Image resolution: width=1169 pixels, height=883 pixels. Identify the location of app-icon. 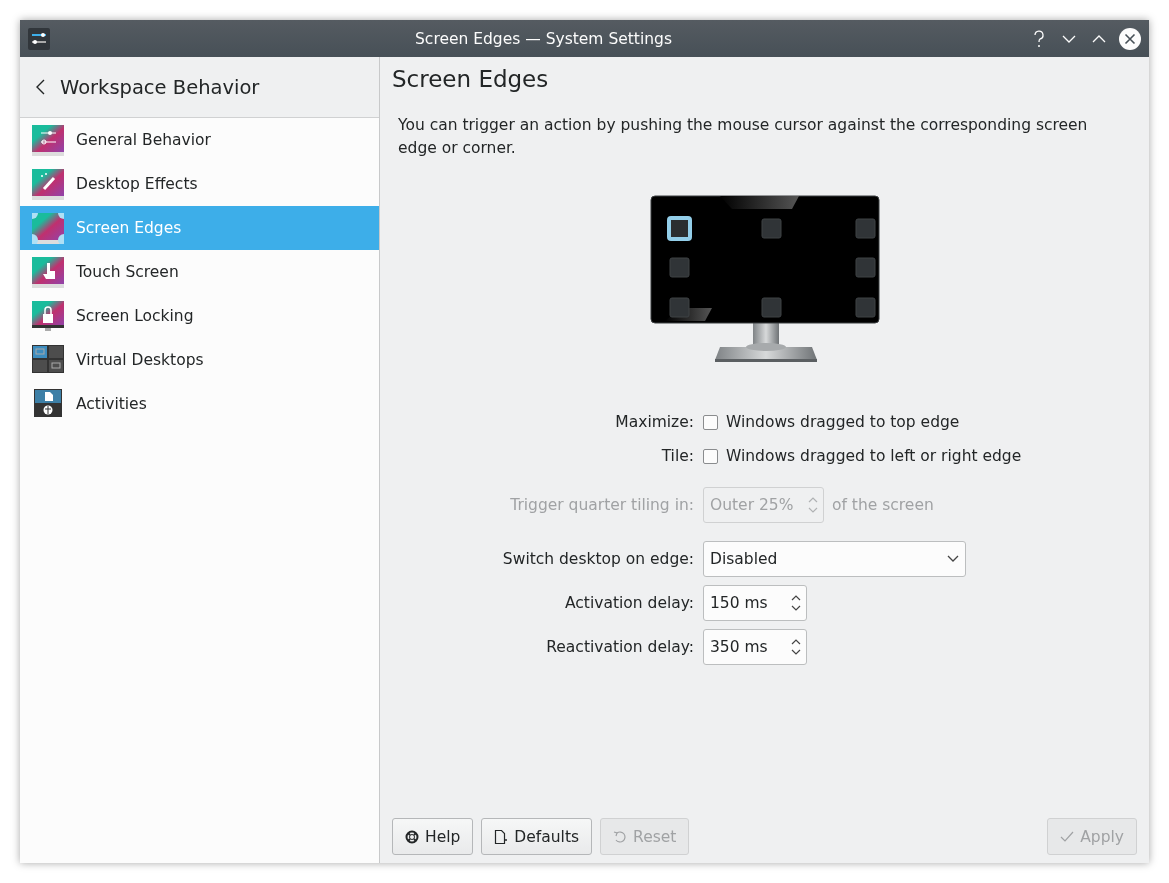
(39, 38).